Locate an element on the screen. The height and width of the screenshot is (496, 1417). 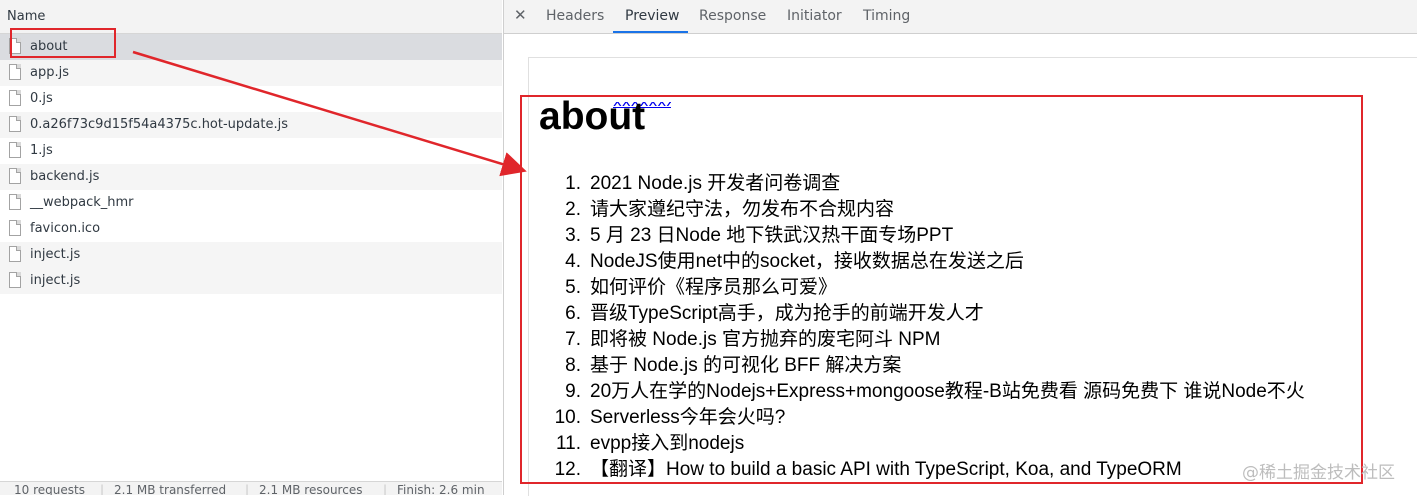
watermark-text: @稀土掘金技术社区 is located at coordinates (1318, 473).